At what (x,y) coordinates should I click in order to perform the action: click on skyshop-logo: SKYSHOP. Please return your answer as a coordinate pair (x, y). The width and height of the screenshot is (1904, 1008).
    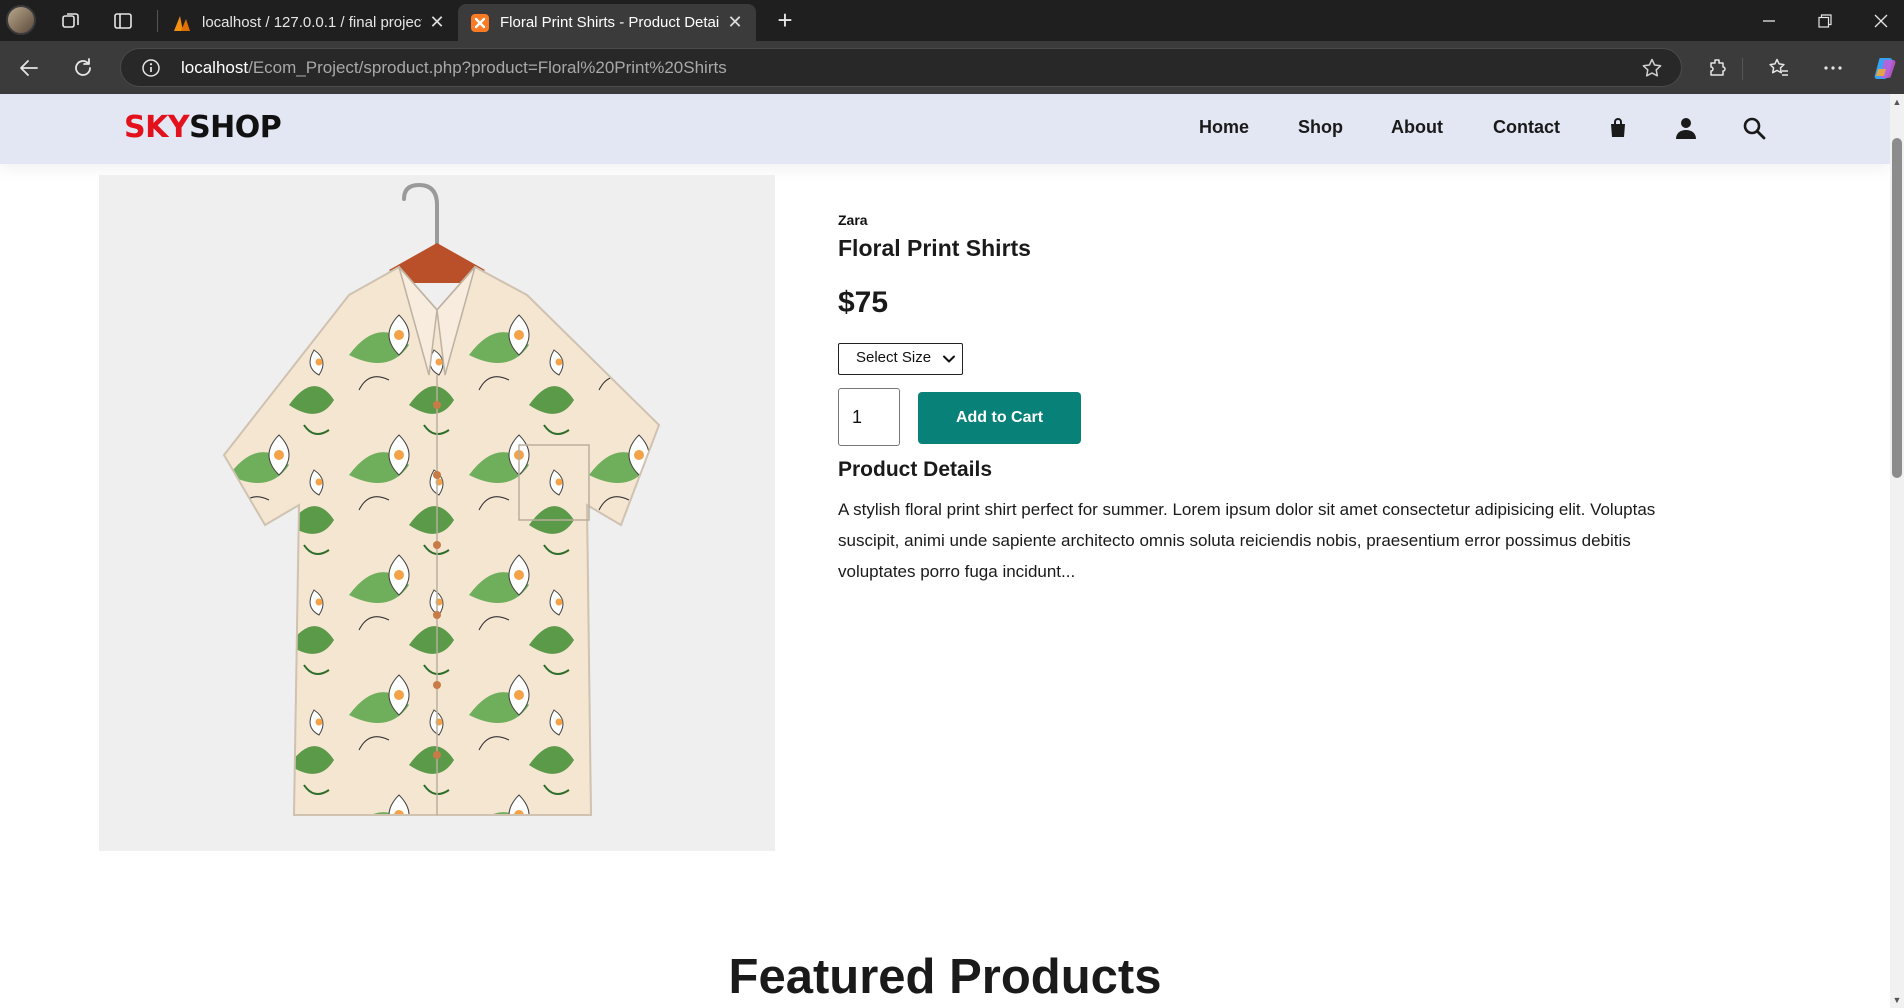
    Looking at the image, I should click on (203, 127).